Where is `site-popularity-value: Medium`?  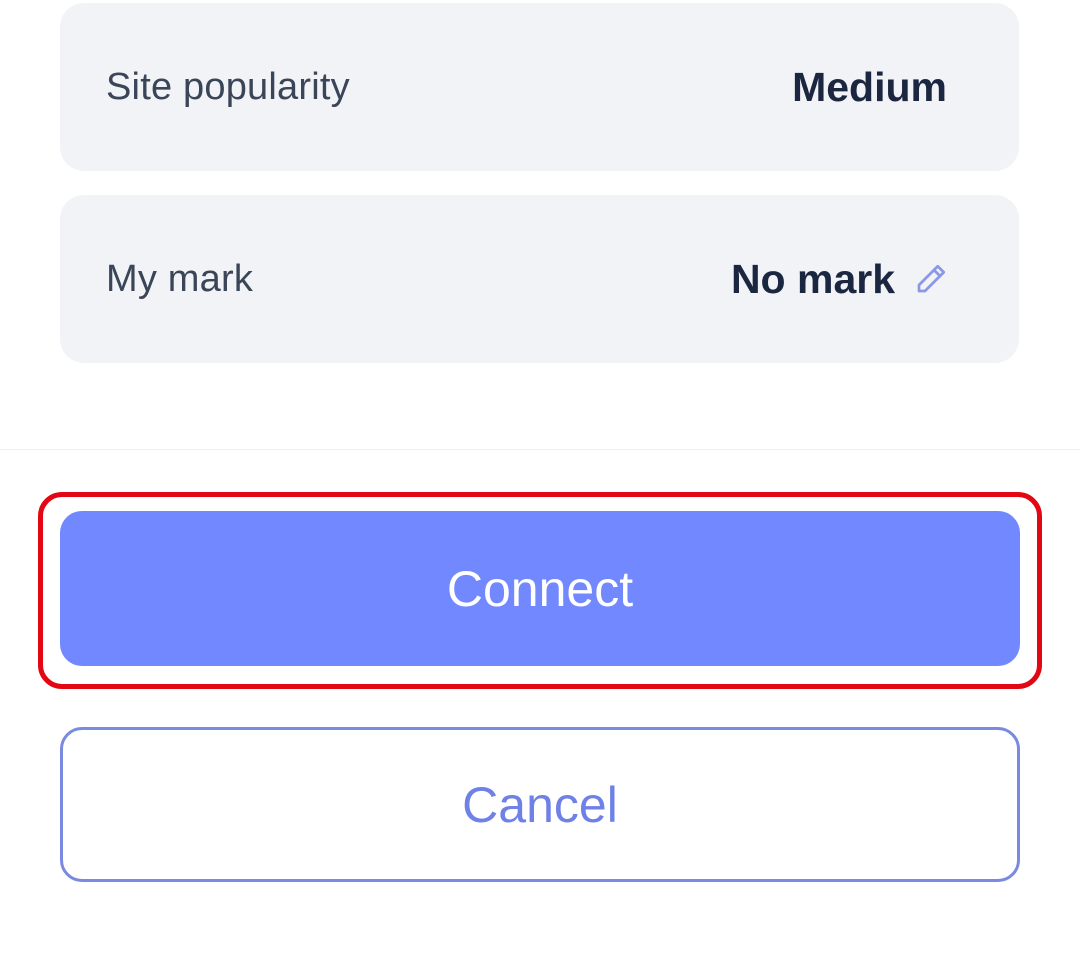
site-popularity-value: Medium is located at coordinates (869, 87).